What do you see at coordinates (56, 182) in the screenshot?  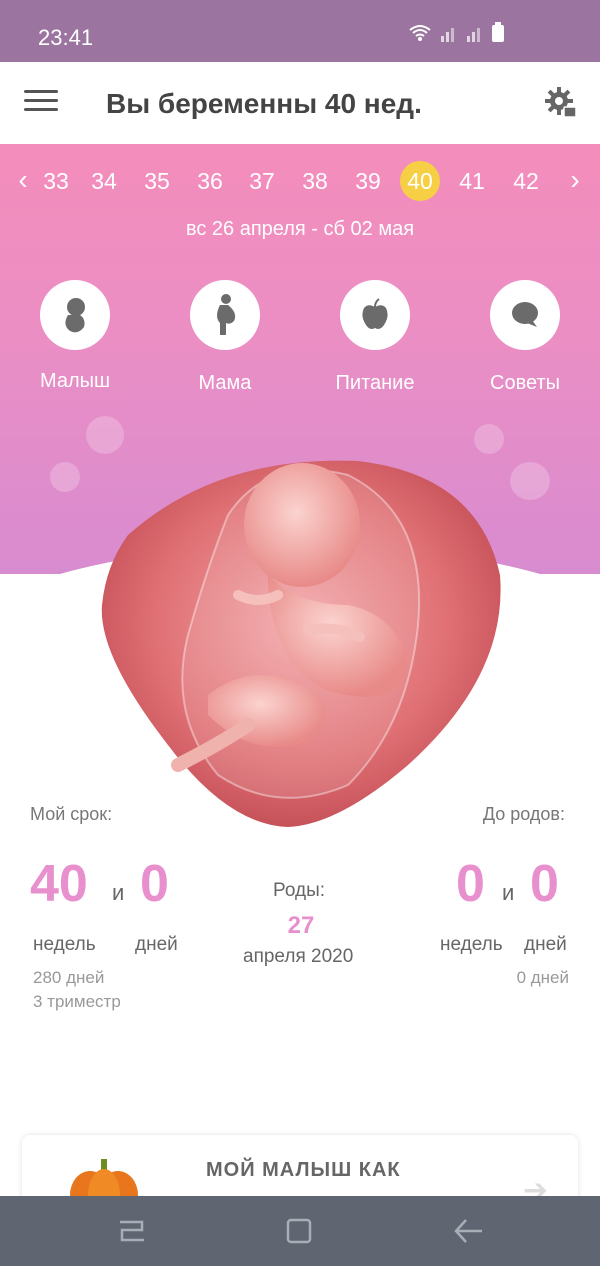 I see `week-item: 33` at bounding box center [56, 182].